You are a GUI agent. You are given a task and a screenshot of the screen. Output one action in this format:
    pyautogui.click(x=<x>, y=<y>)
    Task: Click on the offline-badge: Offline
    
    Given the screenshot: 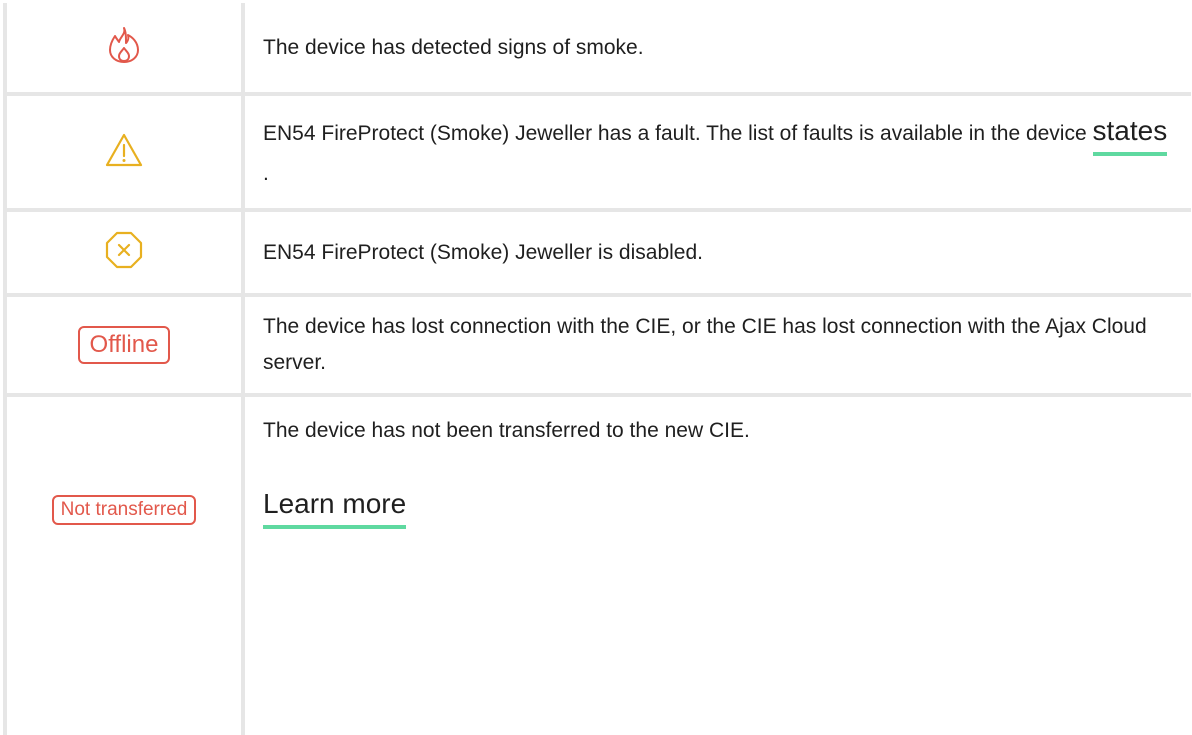 What is the action you would take?
    pyautogui.click(x=124, y=345)
    